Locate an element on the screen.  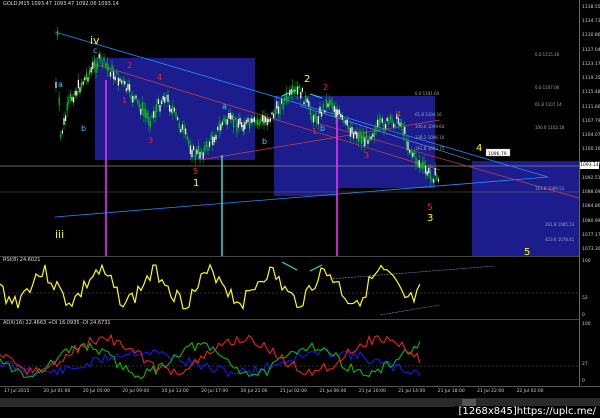
price-axis-tick: 1115.48 is located at coordinates (591, 93).